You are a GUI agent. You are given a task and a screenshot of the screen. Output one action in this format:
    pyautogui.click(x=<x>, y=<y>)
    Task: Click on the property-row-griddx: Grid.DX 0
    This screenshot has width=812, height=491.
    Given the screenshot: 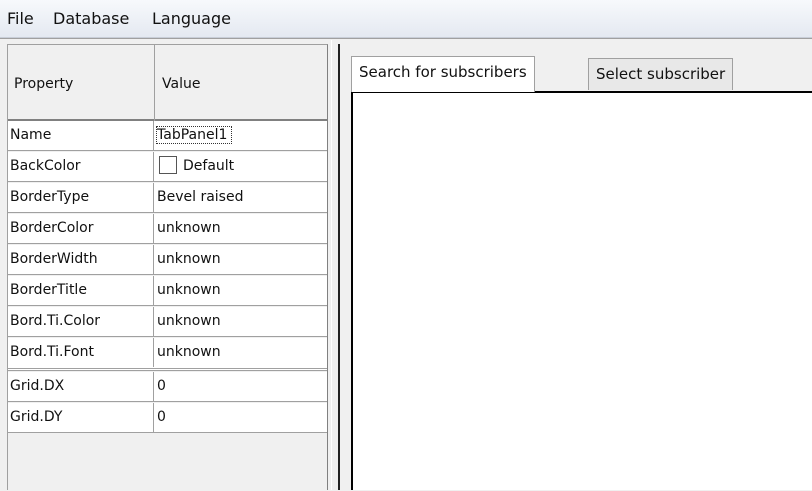 What is the action you would take?
    pyautogui.click(x=167, y=387)
    